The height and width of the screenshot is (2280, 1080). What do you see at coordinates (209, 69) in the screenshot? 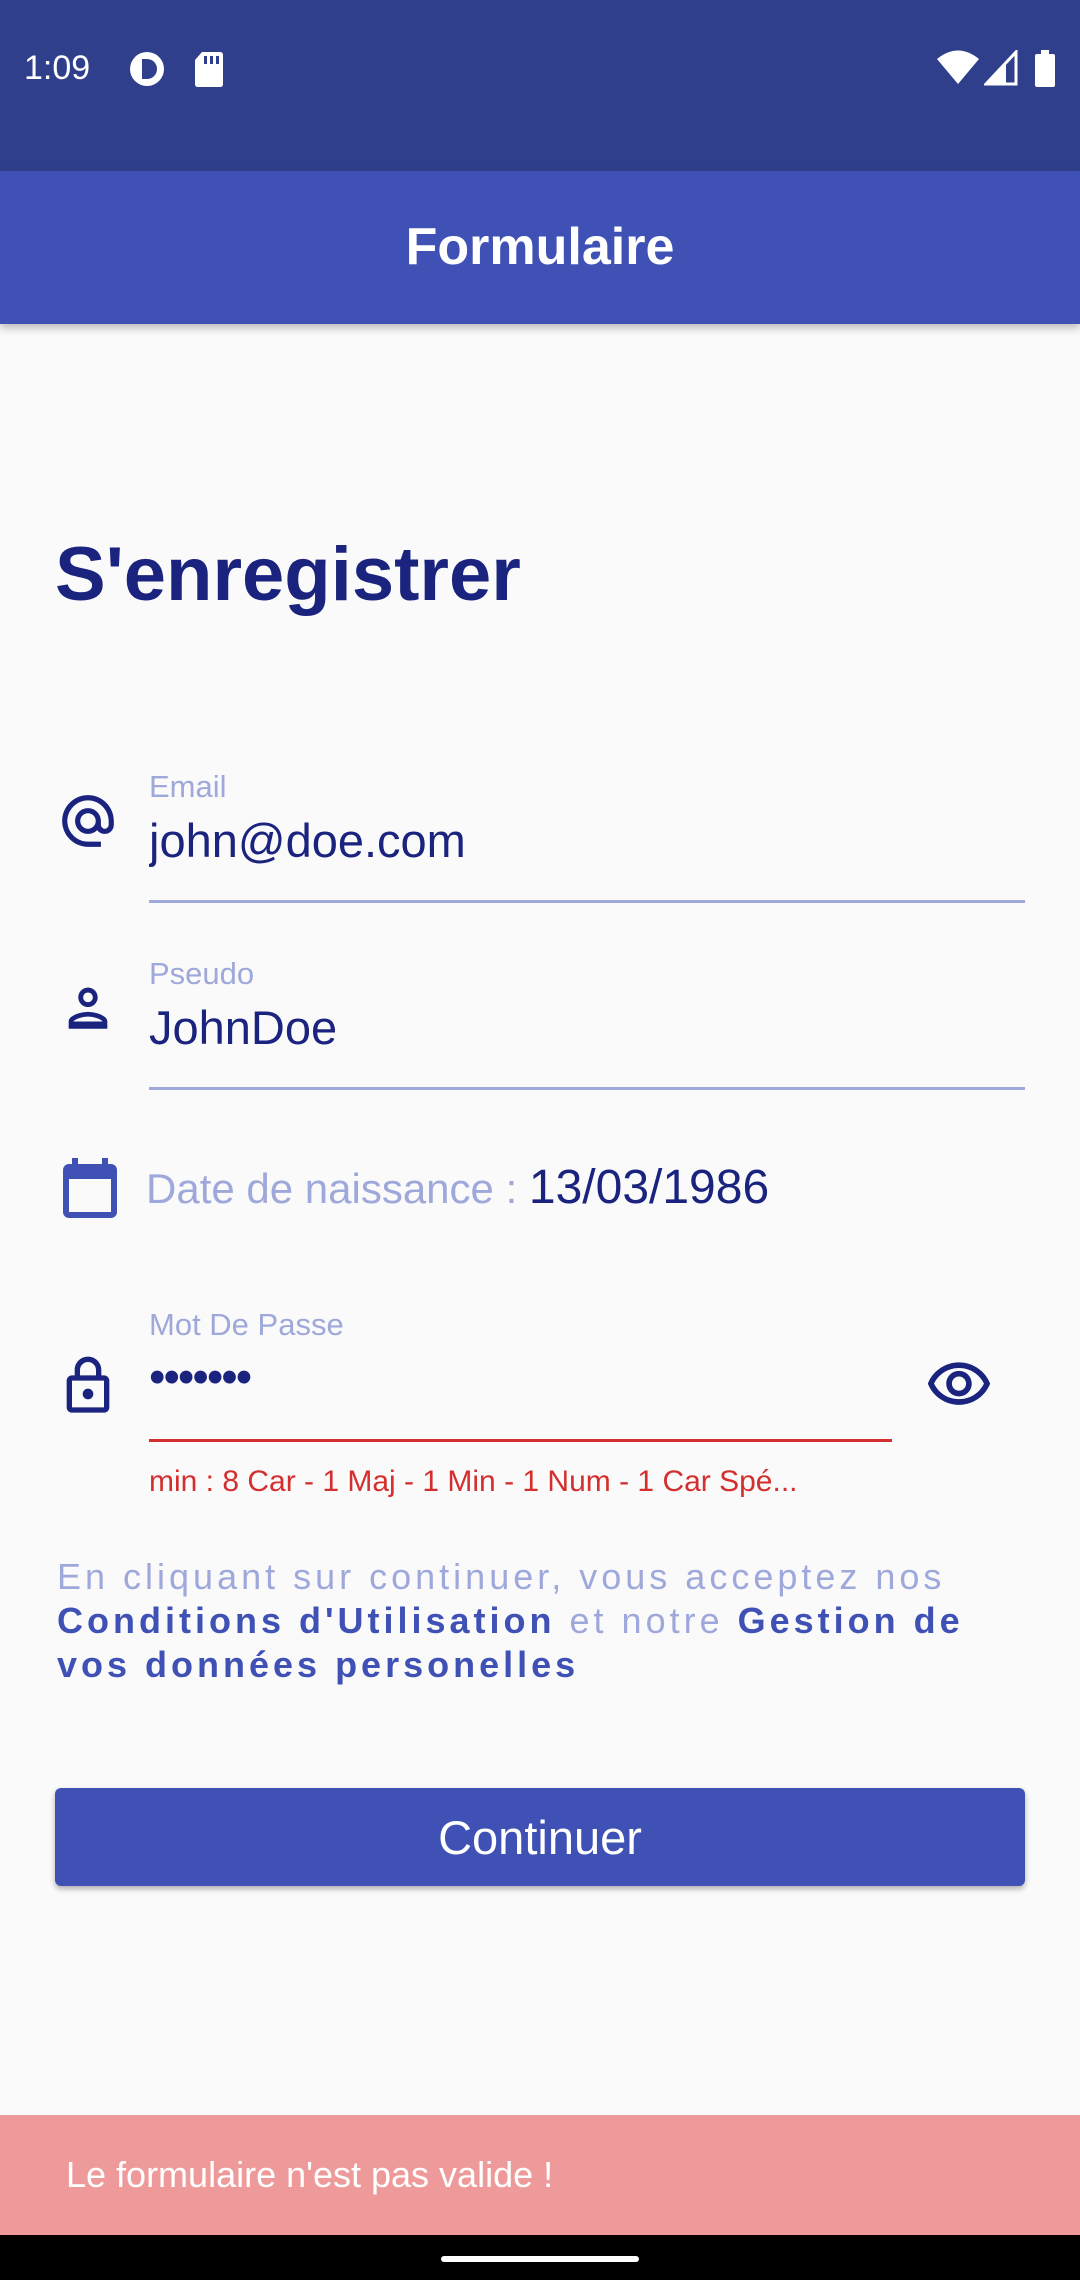
I see `sd-card-icon` at bounding box center [209, 69].